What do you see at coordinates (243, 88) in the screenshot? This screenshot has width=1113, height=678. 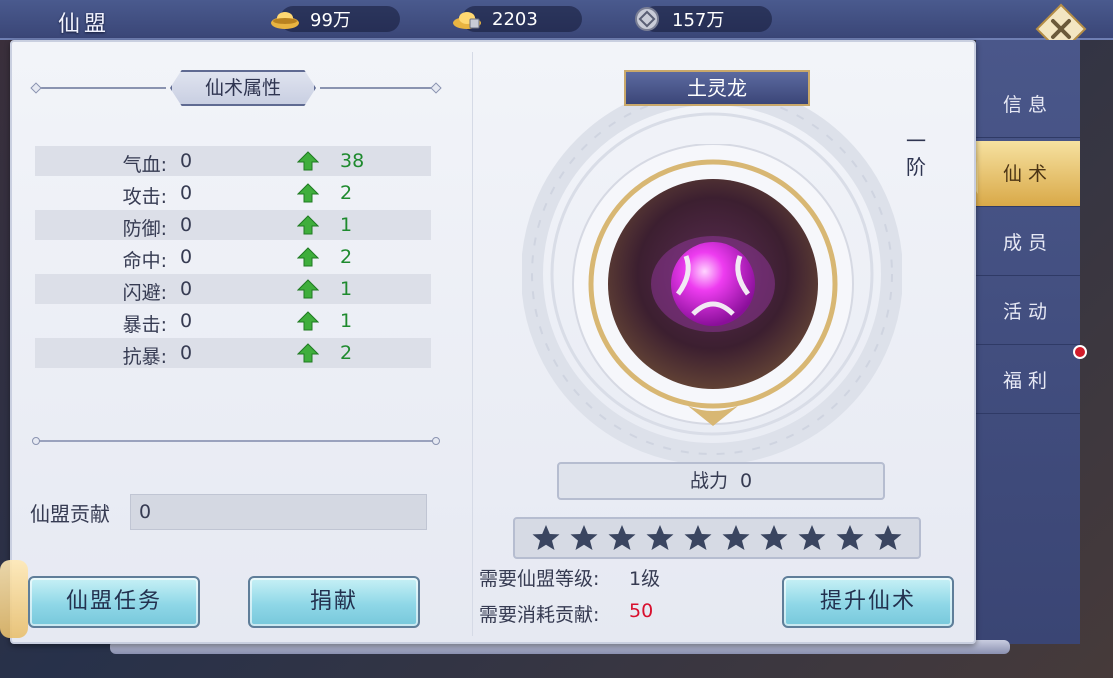 I see `section-title: 仙术属性` at bounding box center [243, 88].